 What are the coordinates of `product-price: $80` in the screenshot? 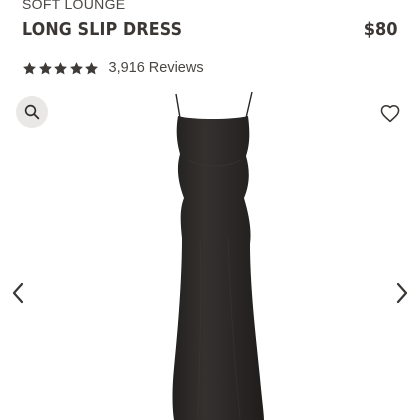 It's located at (381, 29).